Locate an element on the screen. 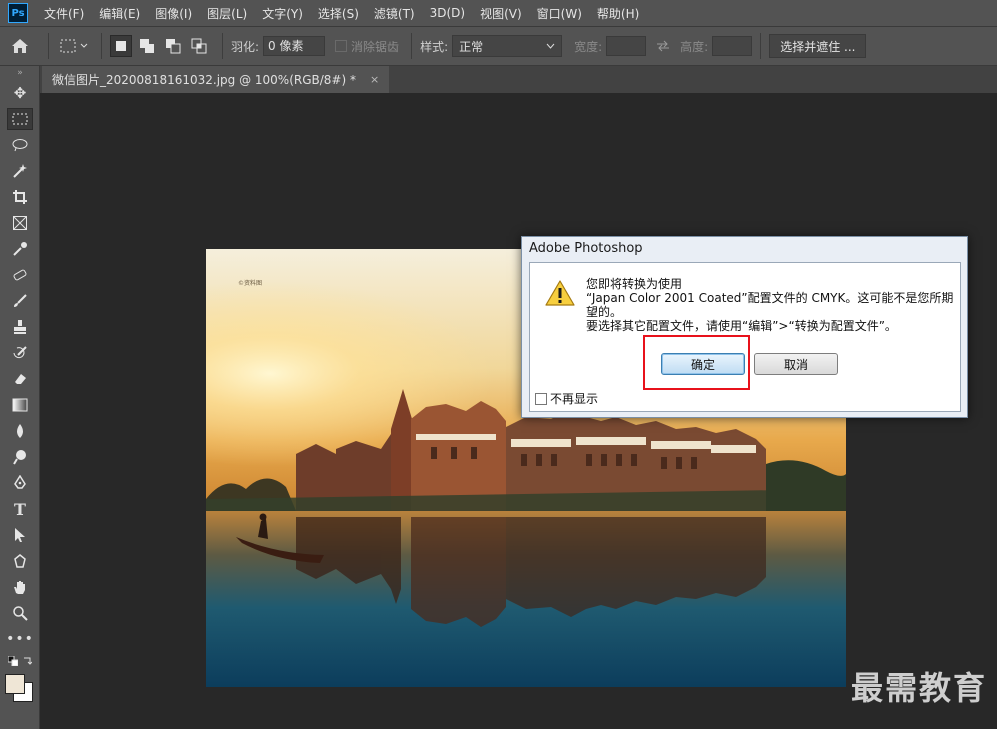 The image size is (997, 729). move-tool-icon: ✥ is located at coordinates (20, 93).